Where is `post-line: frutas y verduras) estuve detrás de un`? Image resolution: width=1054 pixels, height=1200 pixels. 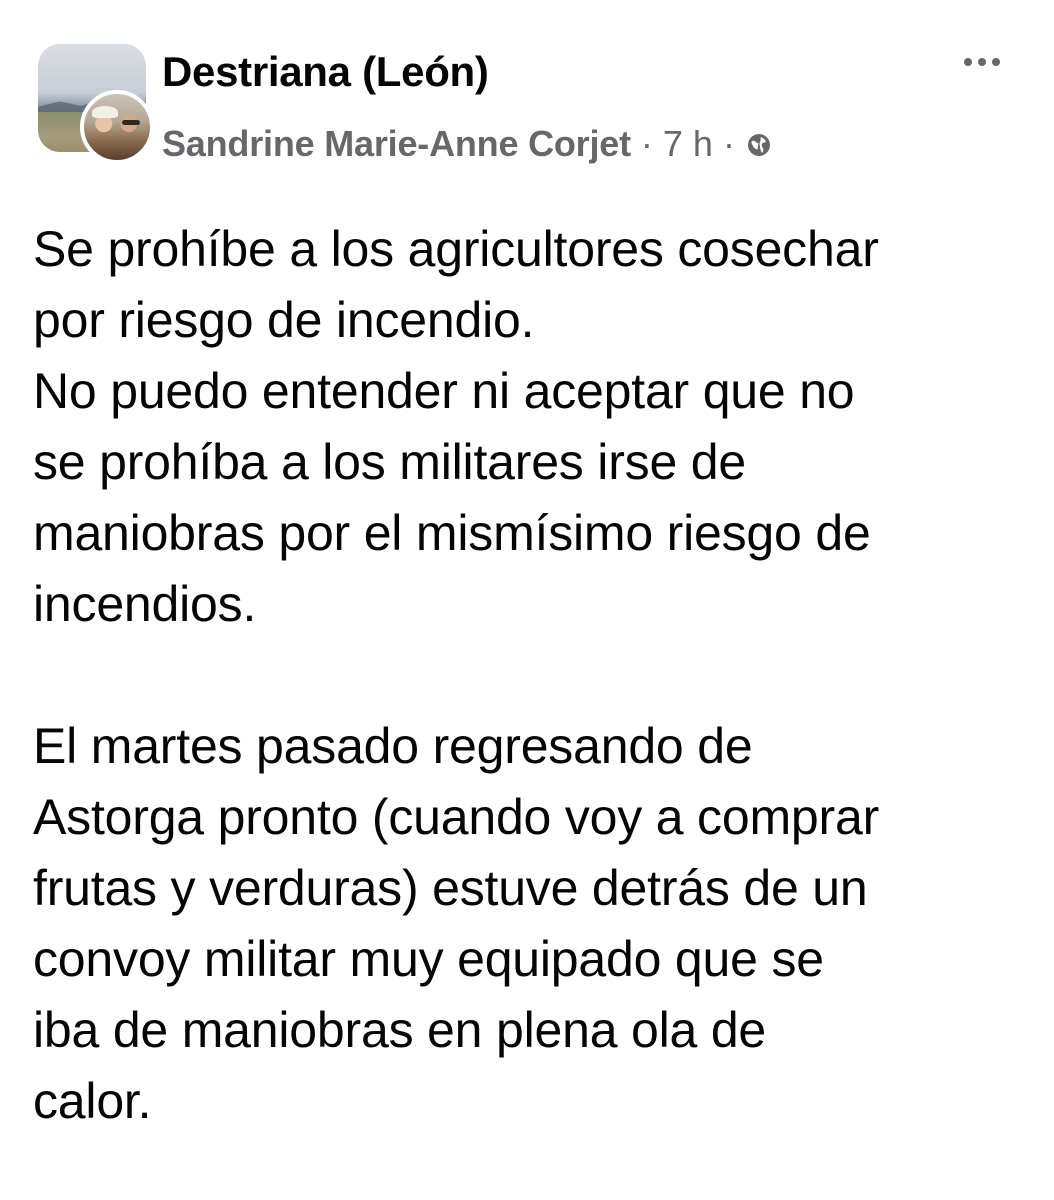 post-line: frutas y verduras) estuve detrás de un is located at coordinates (450, 888).